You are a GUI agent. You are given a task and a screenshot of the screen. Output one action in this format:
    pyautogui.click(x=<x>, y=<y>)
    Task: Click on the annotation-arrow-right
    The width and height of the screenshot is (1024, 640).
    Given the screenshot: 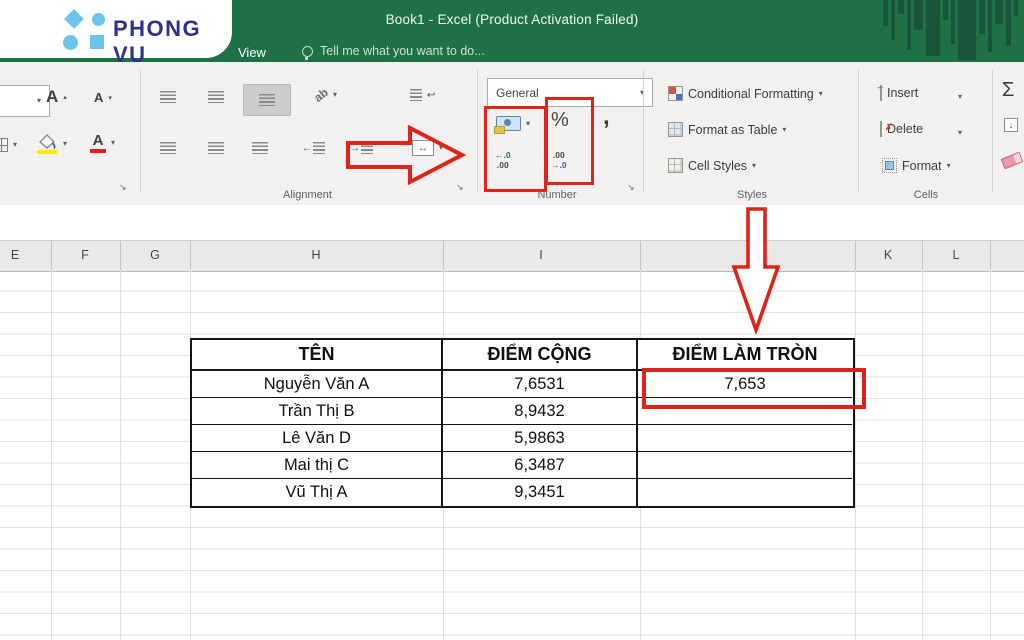 What is the action you would take?
    pyautogui.click(x=406, y=155)
    